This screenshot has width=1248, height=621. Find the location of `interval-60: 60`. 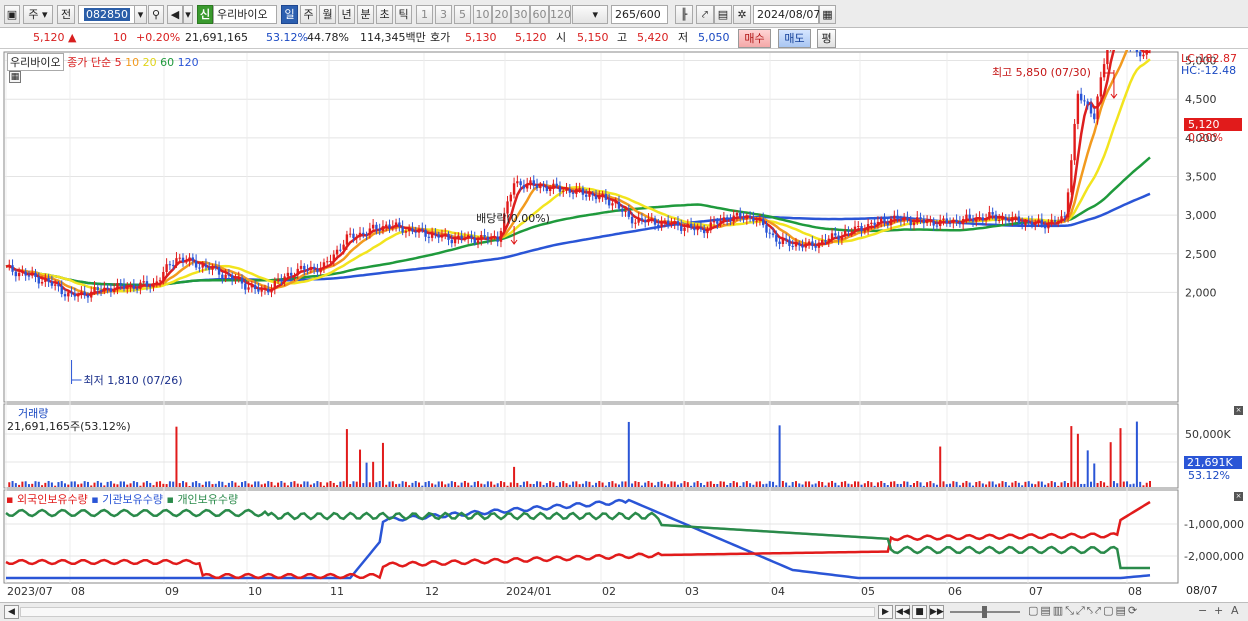

interval-60: 60 is located at coordinates (539, 14).